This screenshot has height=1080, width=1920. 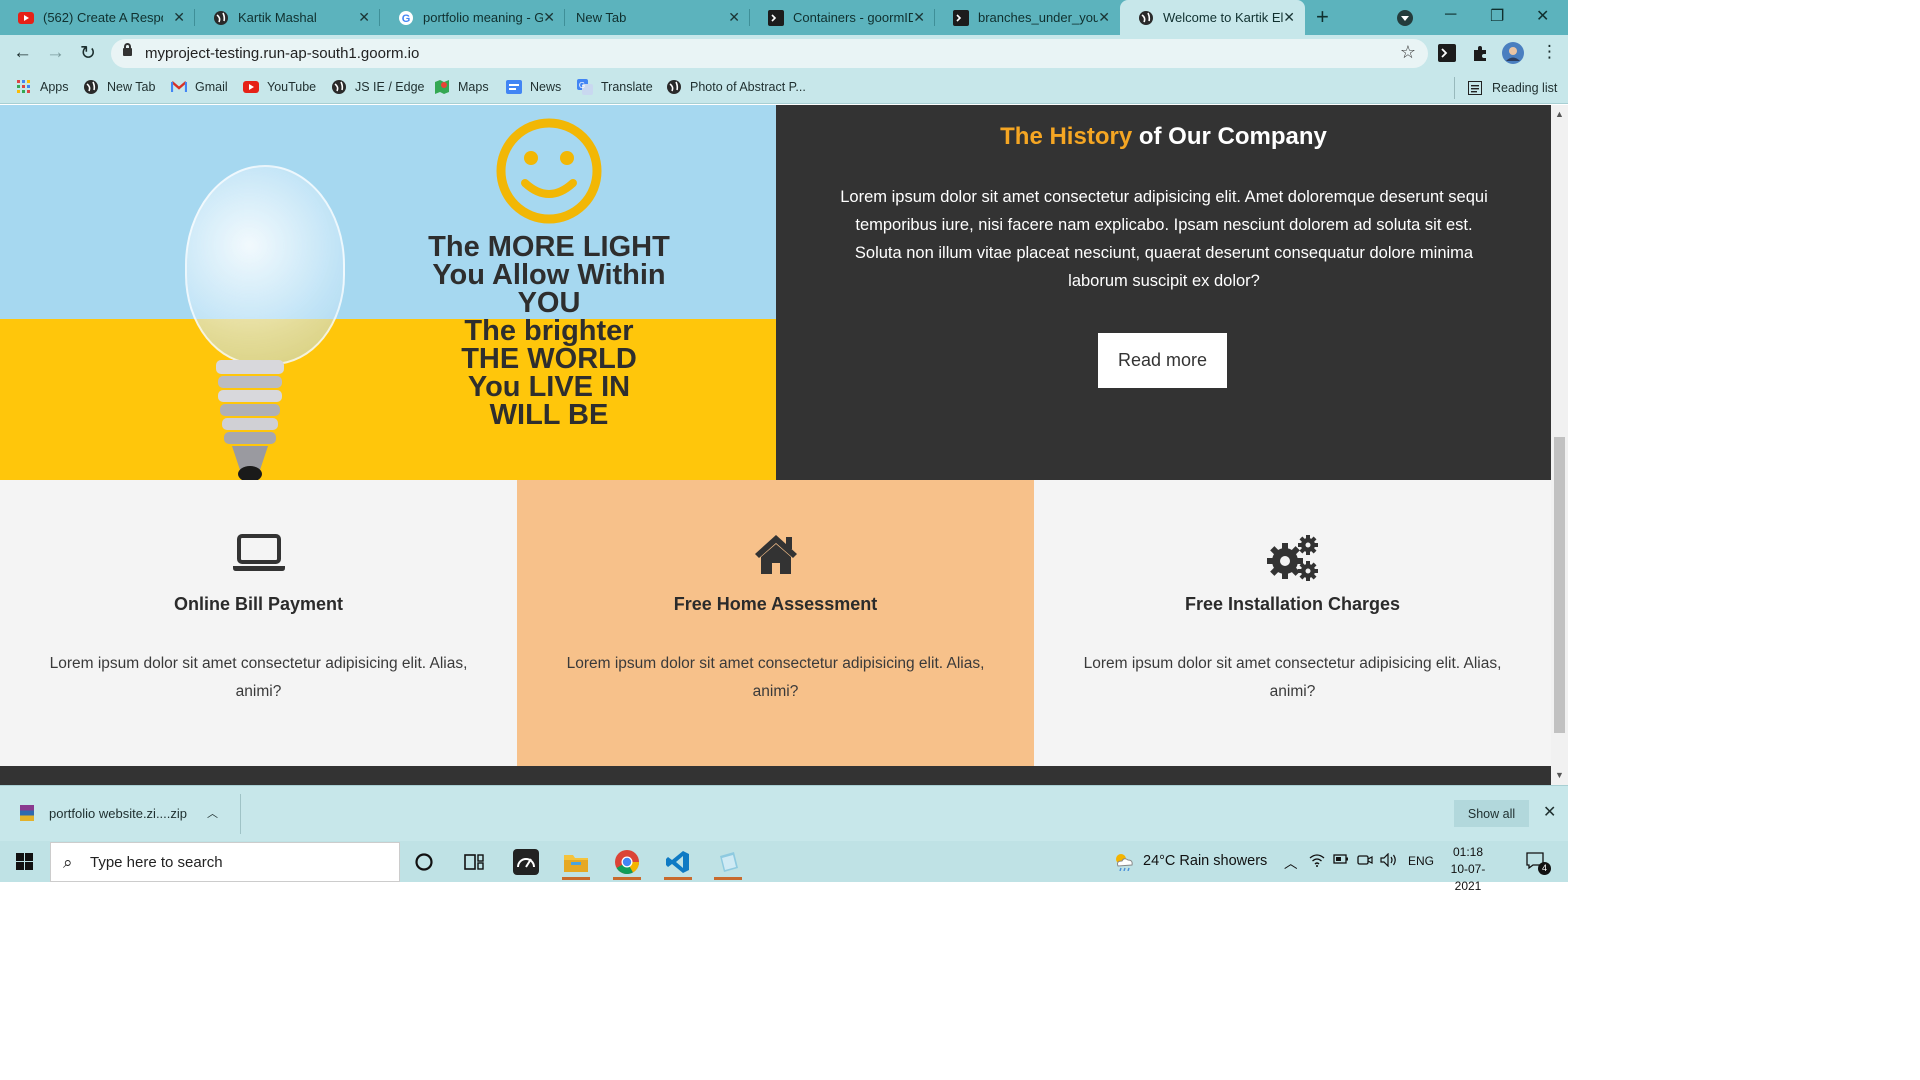 What do you see at coordinates (549, 387) in the screenshot?
I see `hero-line: You LIVE IN` at bounding box center [549, 387].